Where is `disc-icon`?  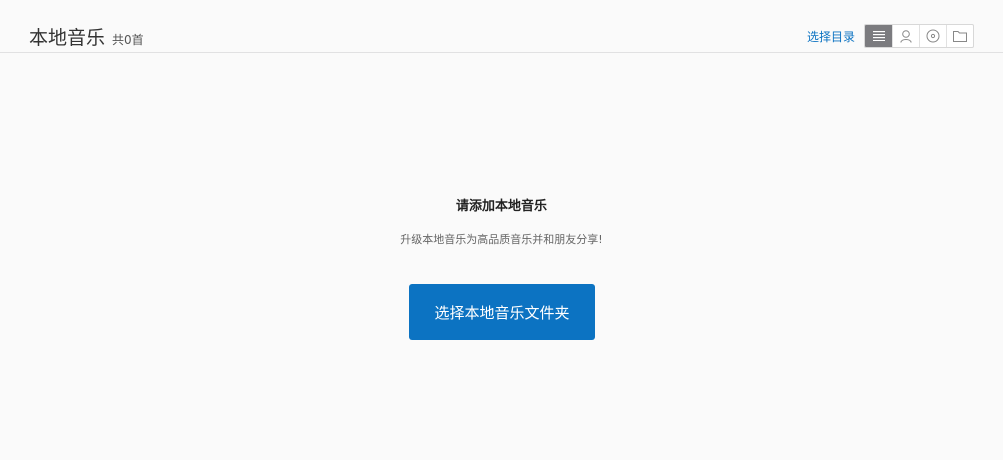
disc-icon is located at coordinates (933, 36).